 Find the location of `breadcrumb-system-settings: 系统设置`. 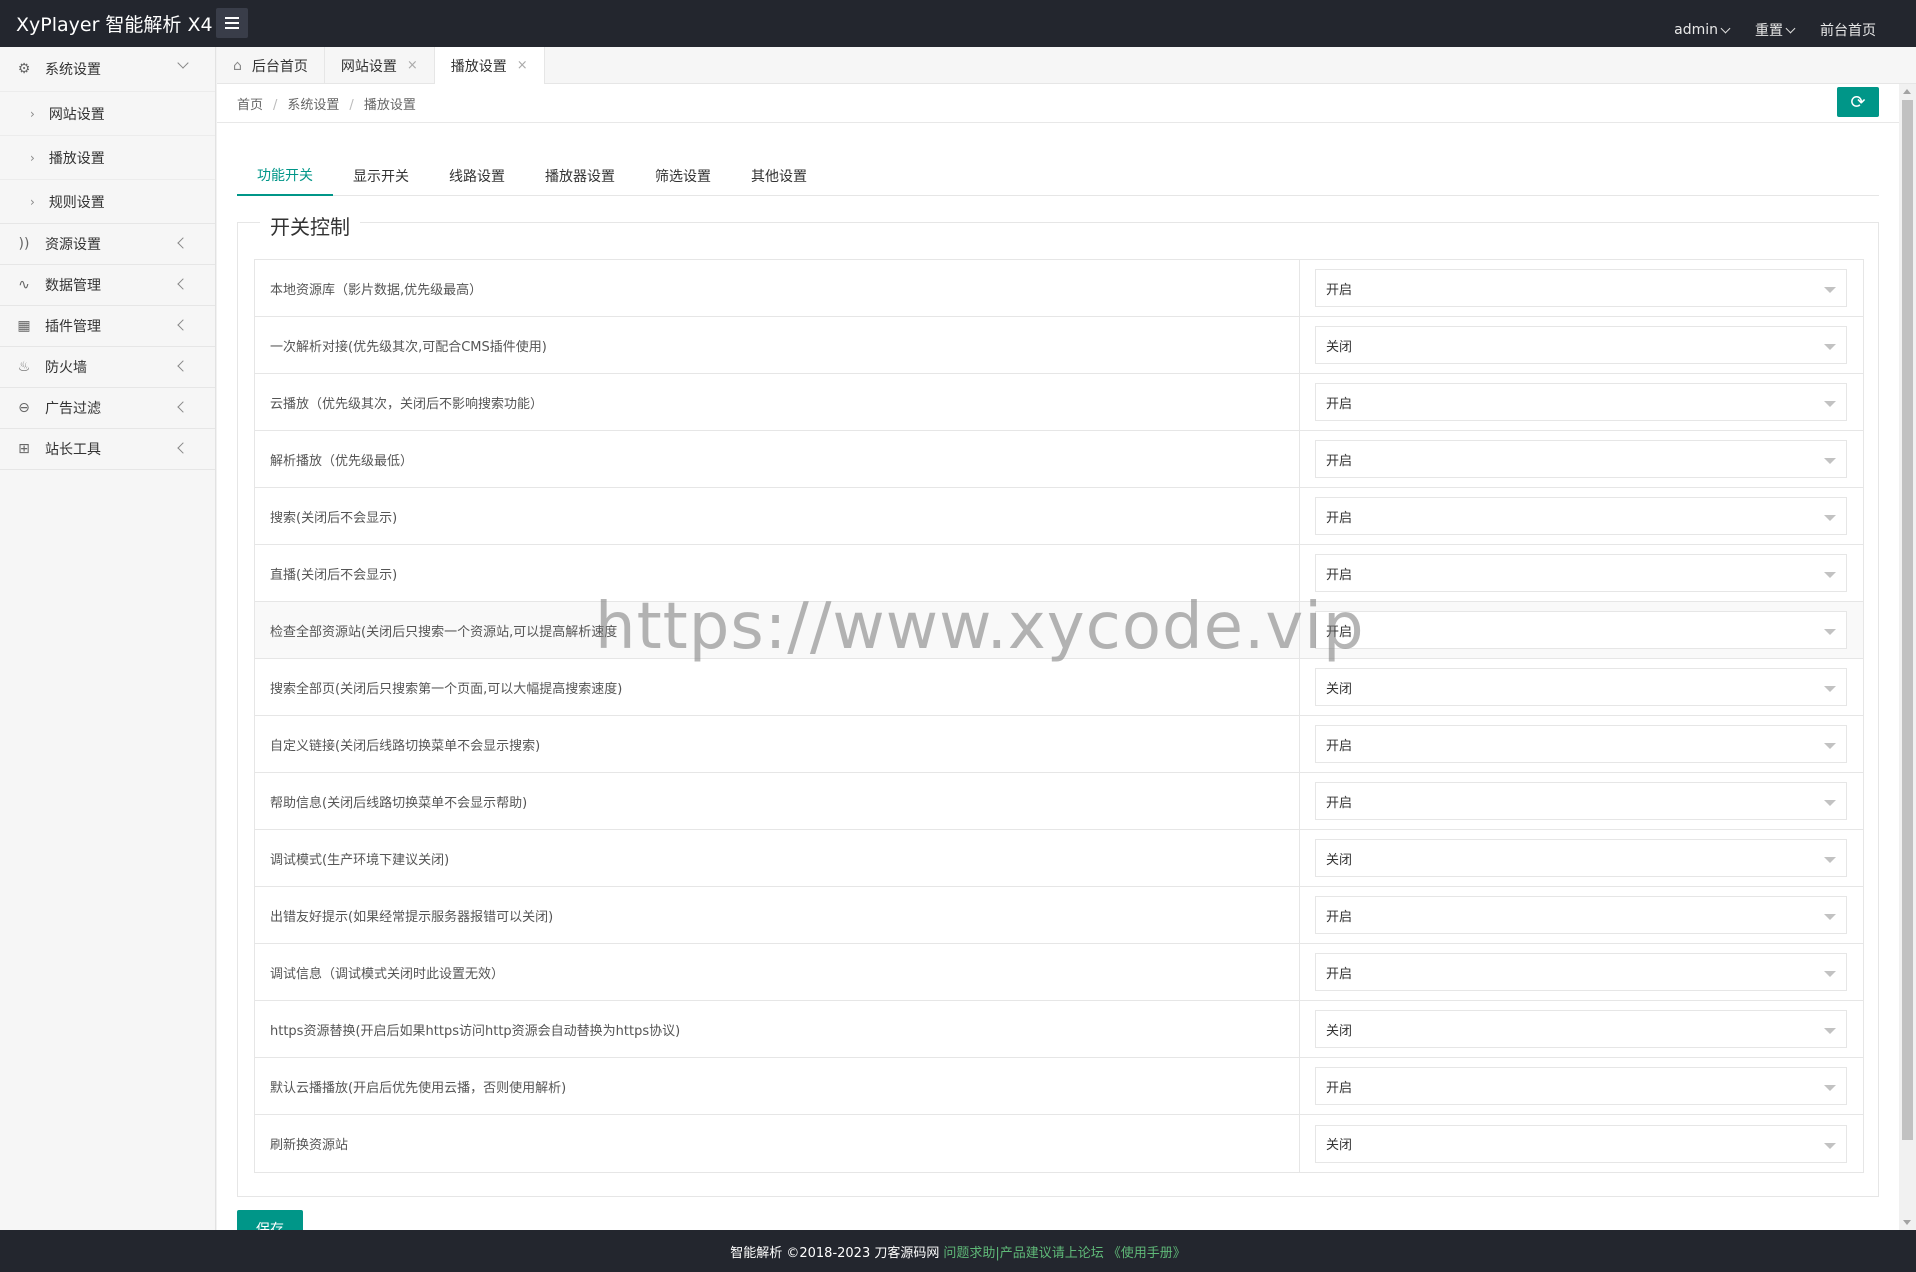

breadcrumb-system-settings: 系统设置 is located at coordinates (313, 105).